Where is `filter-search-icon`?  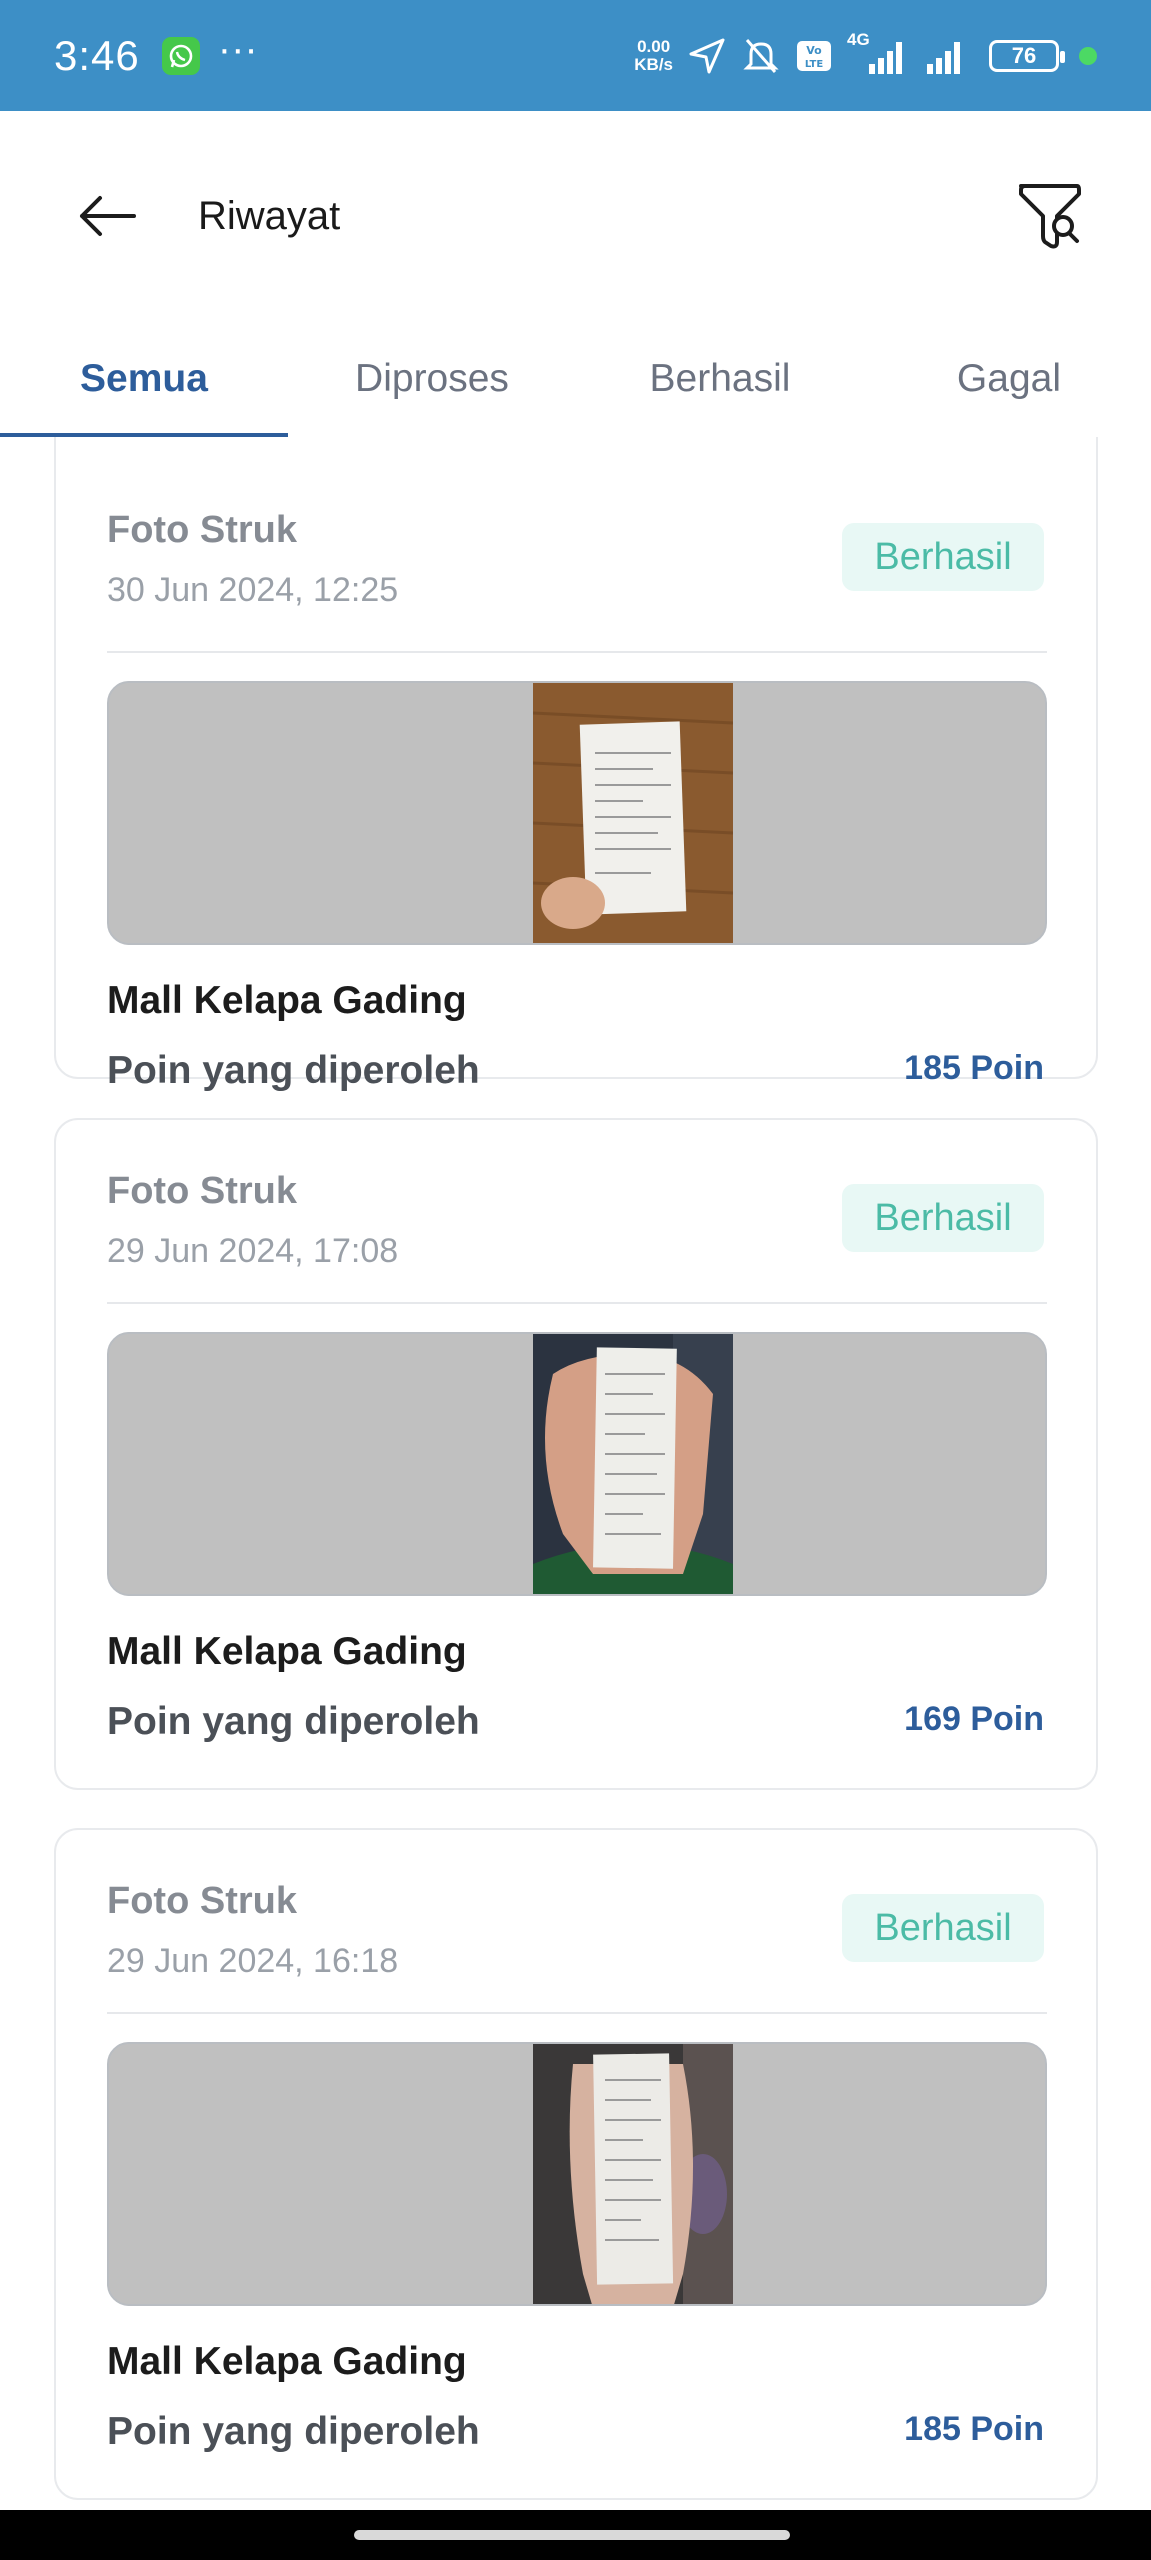
filter-search-icon is located at coordinates (1050, 216).